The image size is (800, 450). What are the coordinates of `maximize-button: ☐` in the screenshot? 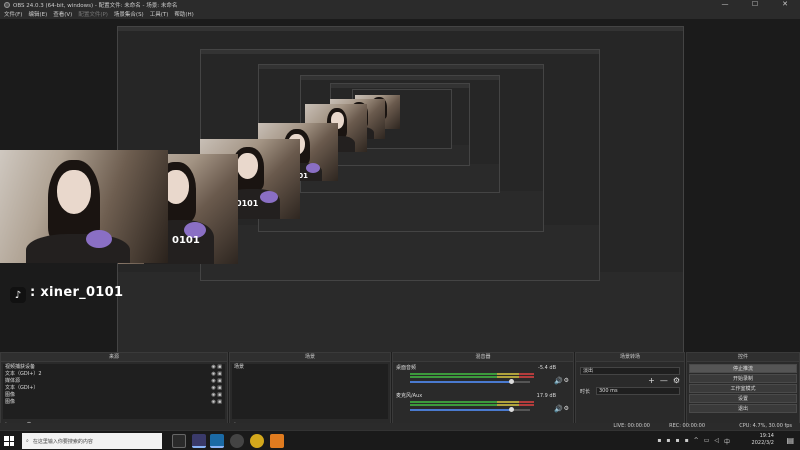 It's located at (755, 4).